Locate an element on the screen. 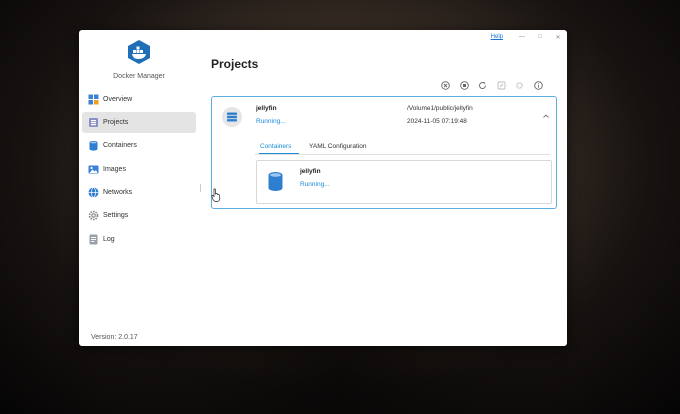  minimize-button: — is located at coordinates (522, 37).